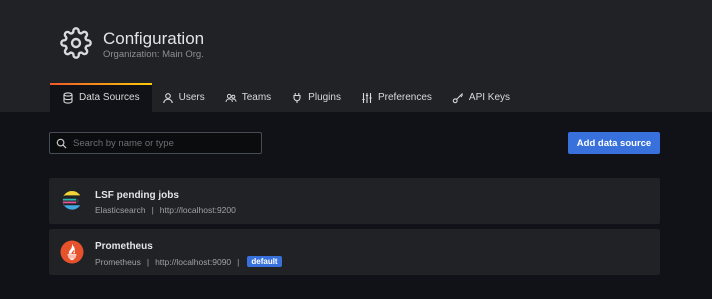 The height and width of the screenshot is (299, 712). I want to click on tab-api-keys: API Keys, so click(481, 97).